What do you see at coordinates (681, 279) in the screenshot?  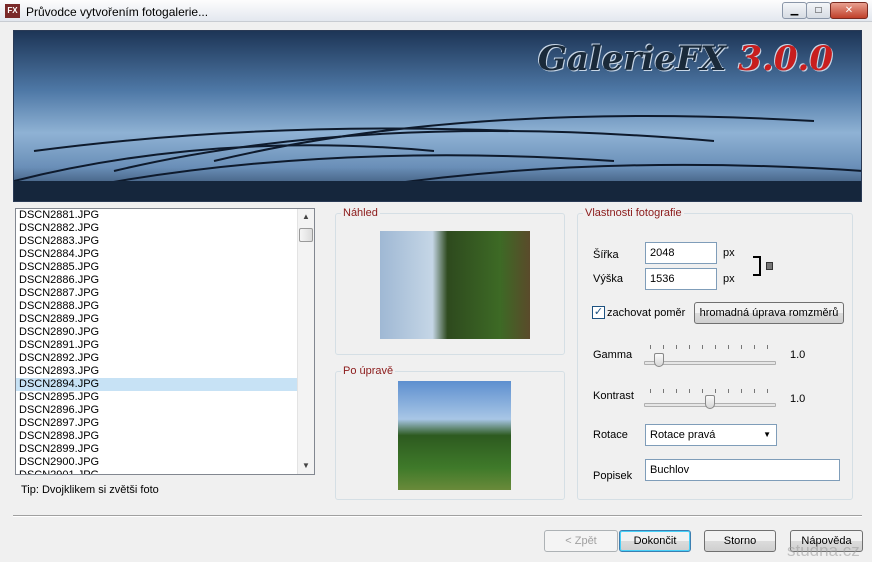 I see `height-input: 1536` at bounding box center [681, 279].